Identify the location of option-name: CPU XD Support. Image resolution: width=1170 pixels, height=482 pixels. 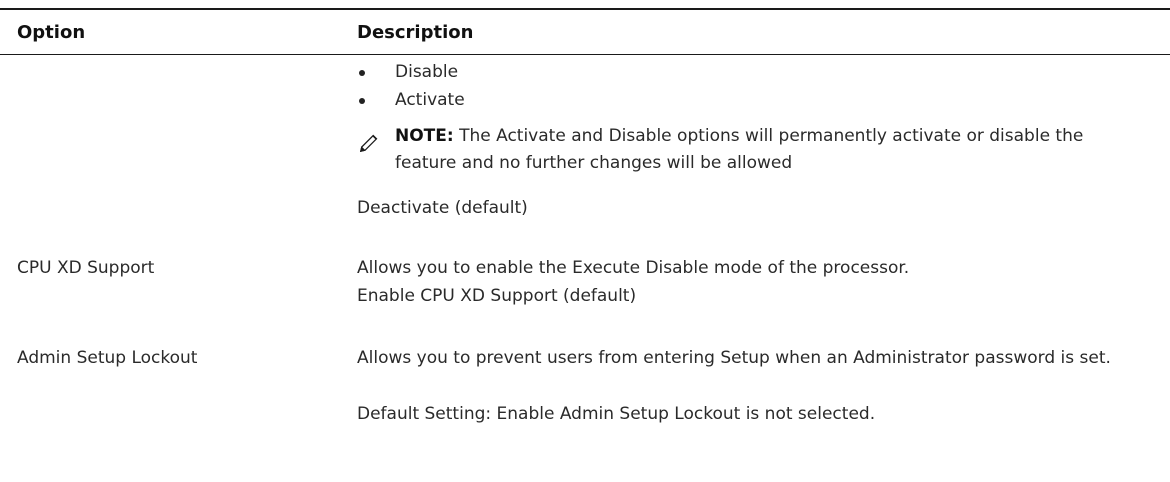
(86, 268).